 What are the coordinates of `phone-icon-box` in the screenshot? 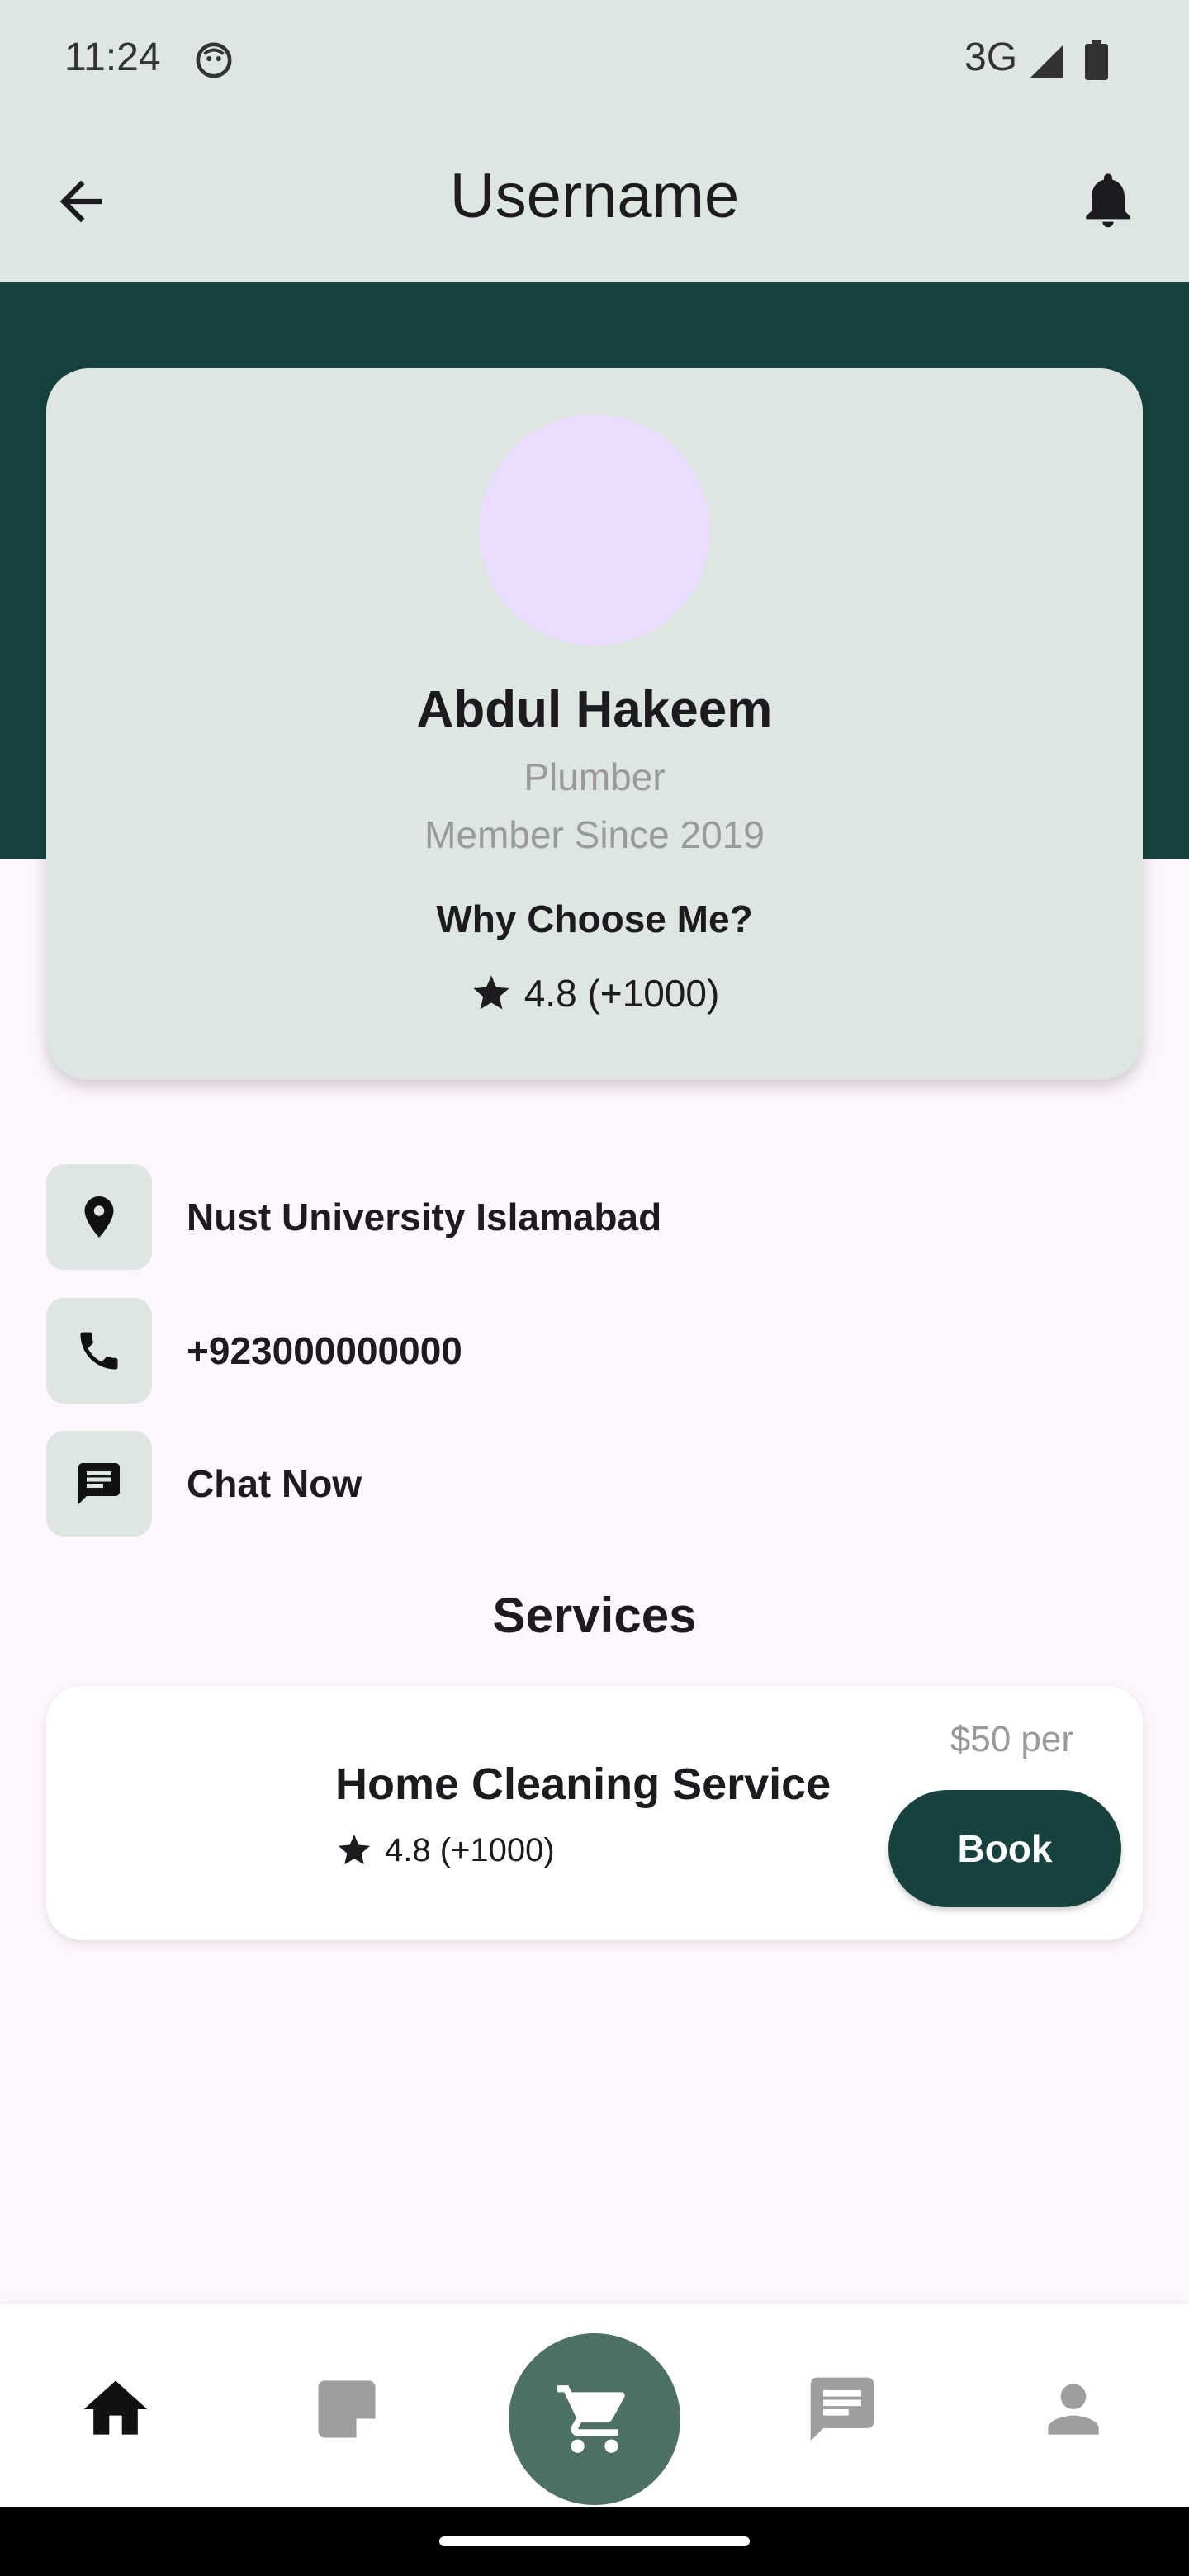 It's located at (99, 1351).